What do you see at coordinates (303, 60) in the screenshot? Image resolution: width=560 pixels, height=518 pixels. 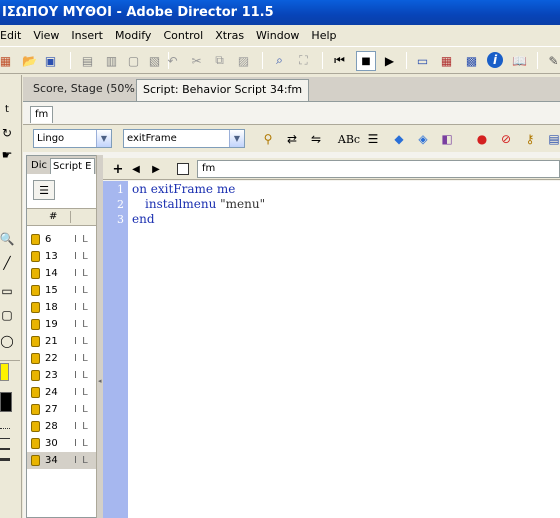 I see `align-icon: ⛶` at bounding box center [303, 60].